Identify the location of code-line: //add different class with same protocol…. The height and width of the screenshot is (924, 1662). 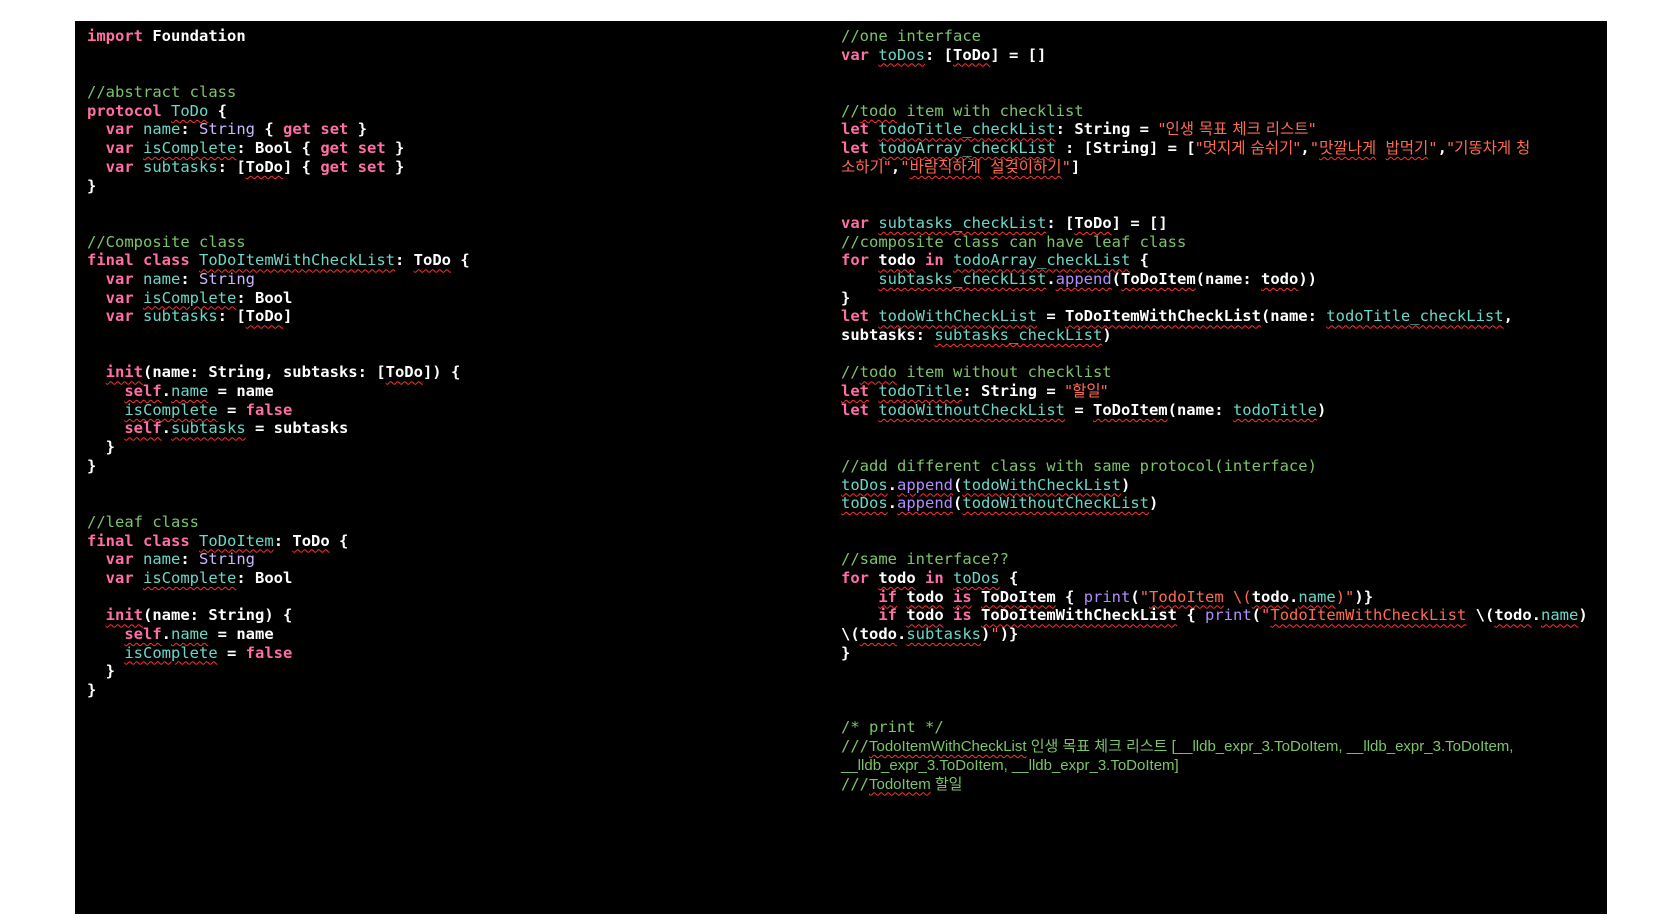
(1221, 466).